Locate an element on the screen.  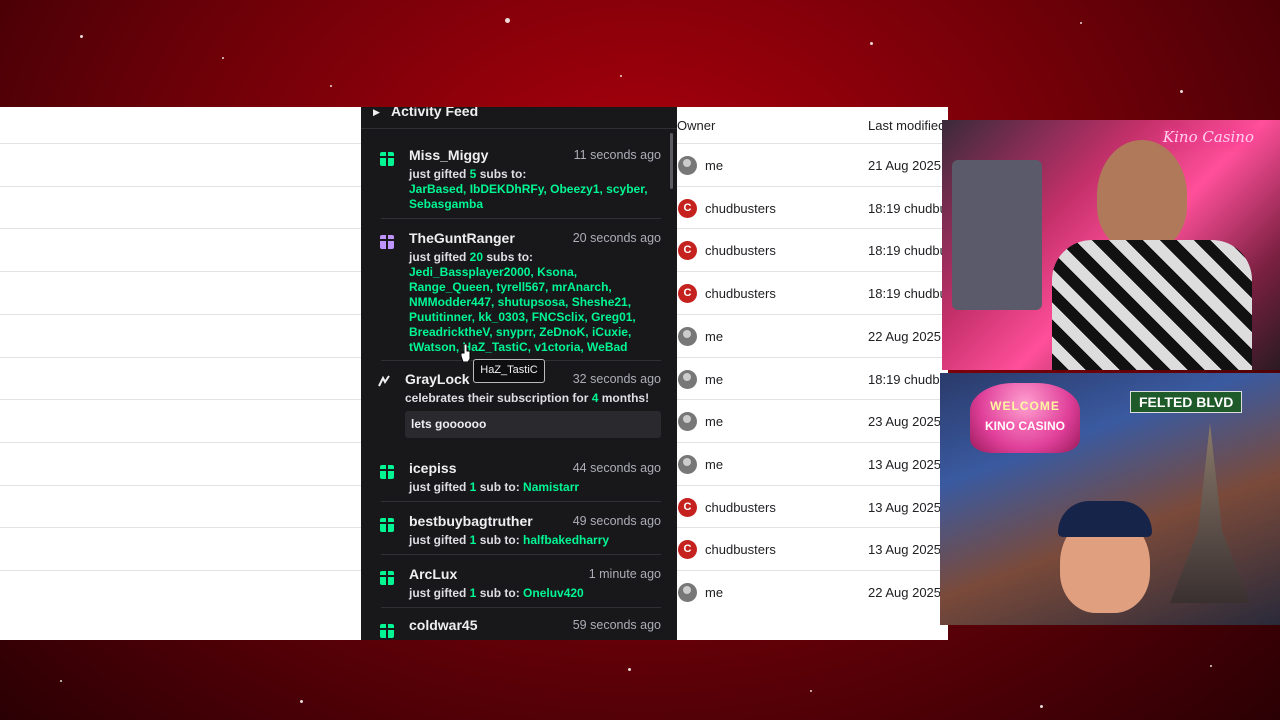
entry-timestamp: 44 seconds ago is located at coordinates (616, 468).